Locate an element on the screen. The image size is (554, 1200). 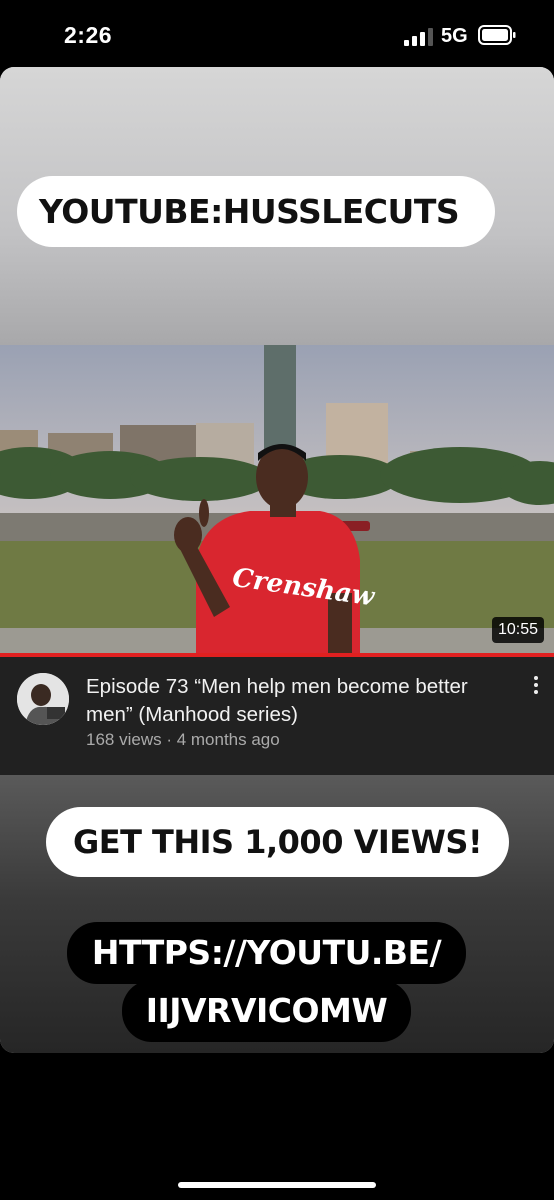
video-duration: 10:55 is located at coordinates (517, 630).